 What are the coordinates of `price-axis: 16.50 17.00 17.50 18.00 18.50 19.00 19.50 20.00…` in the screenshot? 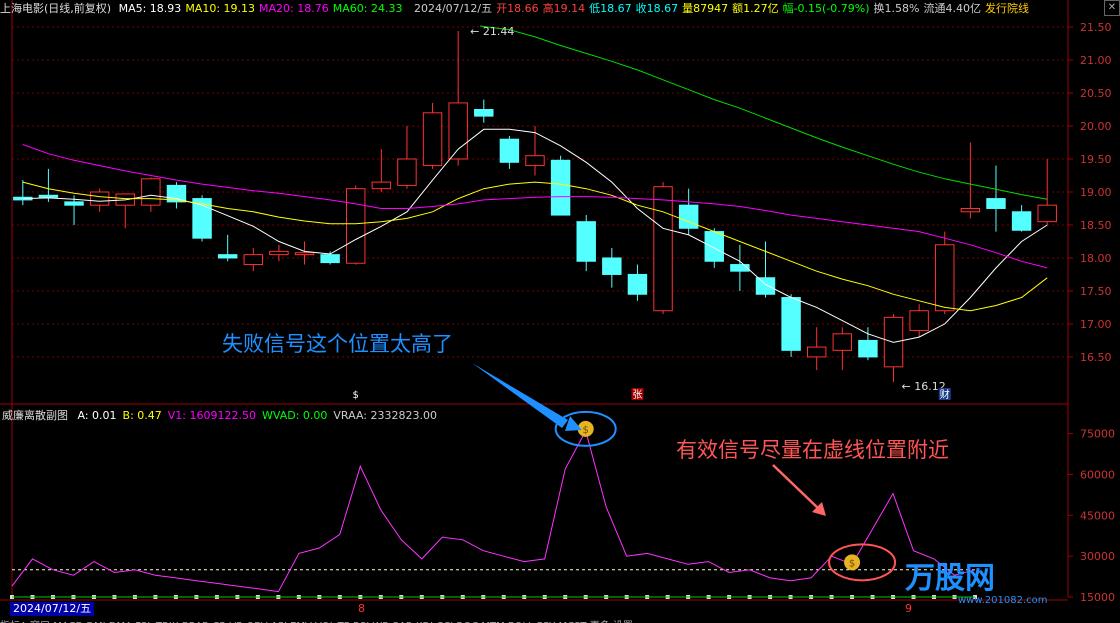 It's located at (1090, 192).